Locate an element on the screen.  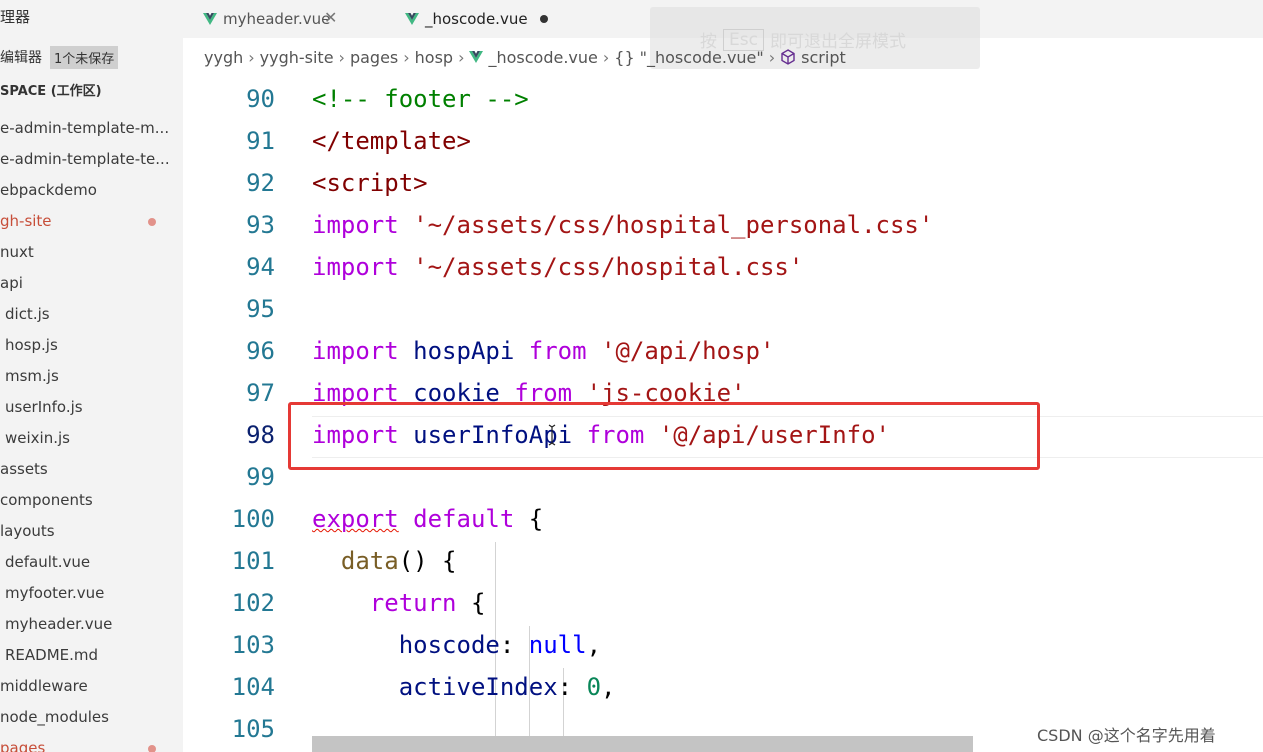
tab-label: myheader.vue is located at coordinates (277, 19).